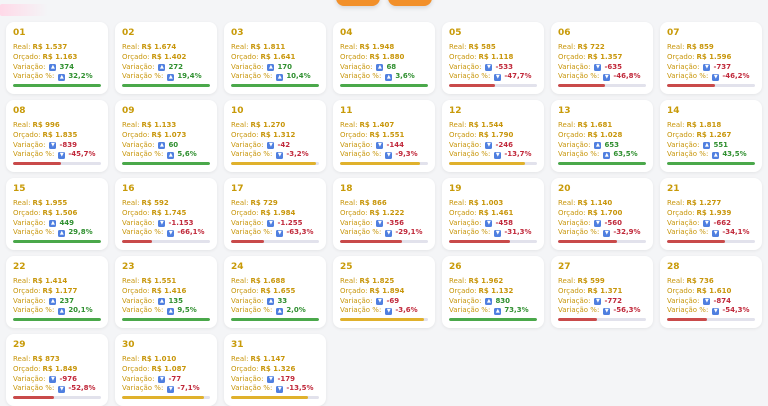  Describe the element at coordinates (373, 203) in the screenshot. I see `real-value: R$ 866` at that location.